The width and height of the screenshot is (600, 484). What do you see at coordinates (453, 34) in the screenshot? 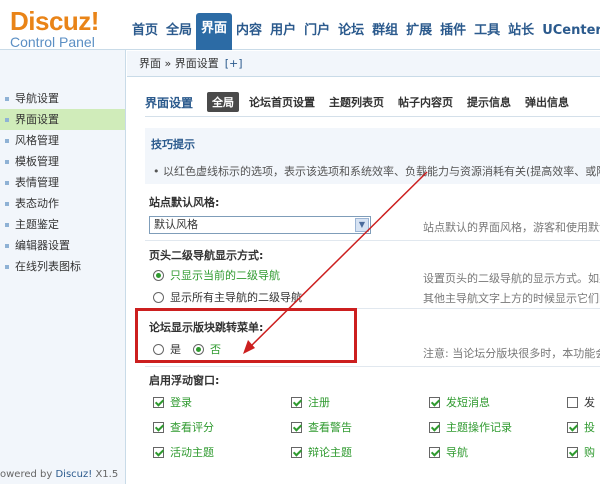
I see `top-nav-plugins: 插件` at bounding box center [453, 34].